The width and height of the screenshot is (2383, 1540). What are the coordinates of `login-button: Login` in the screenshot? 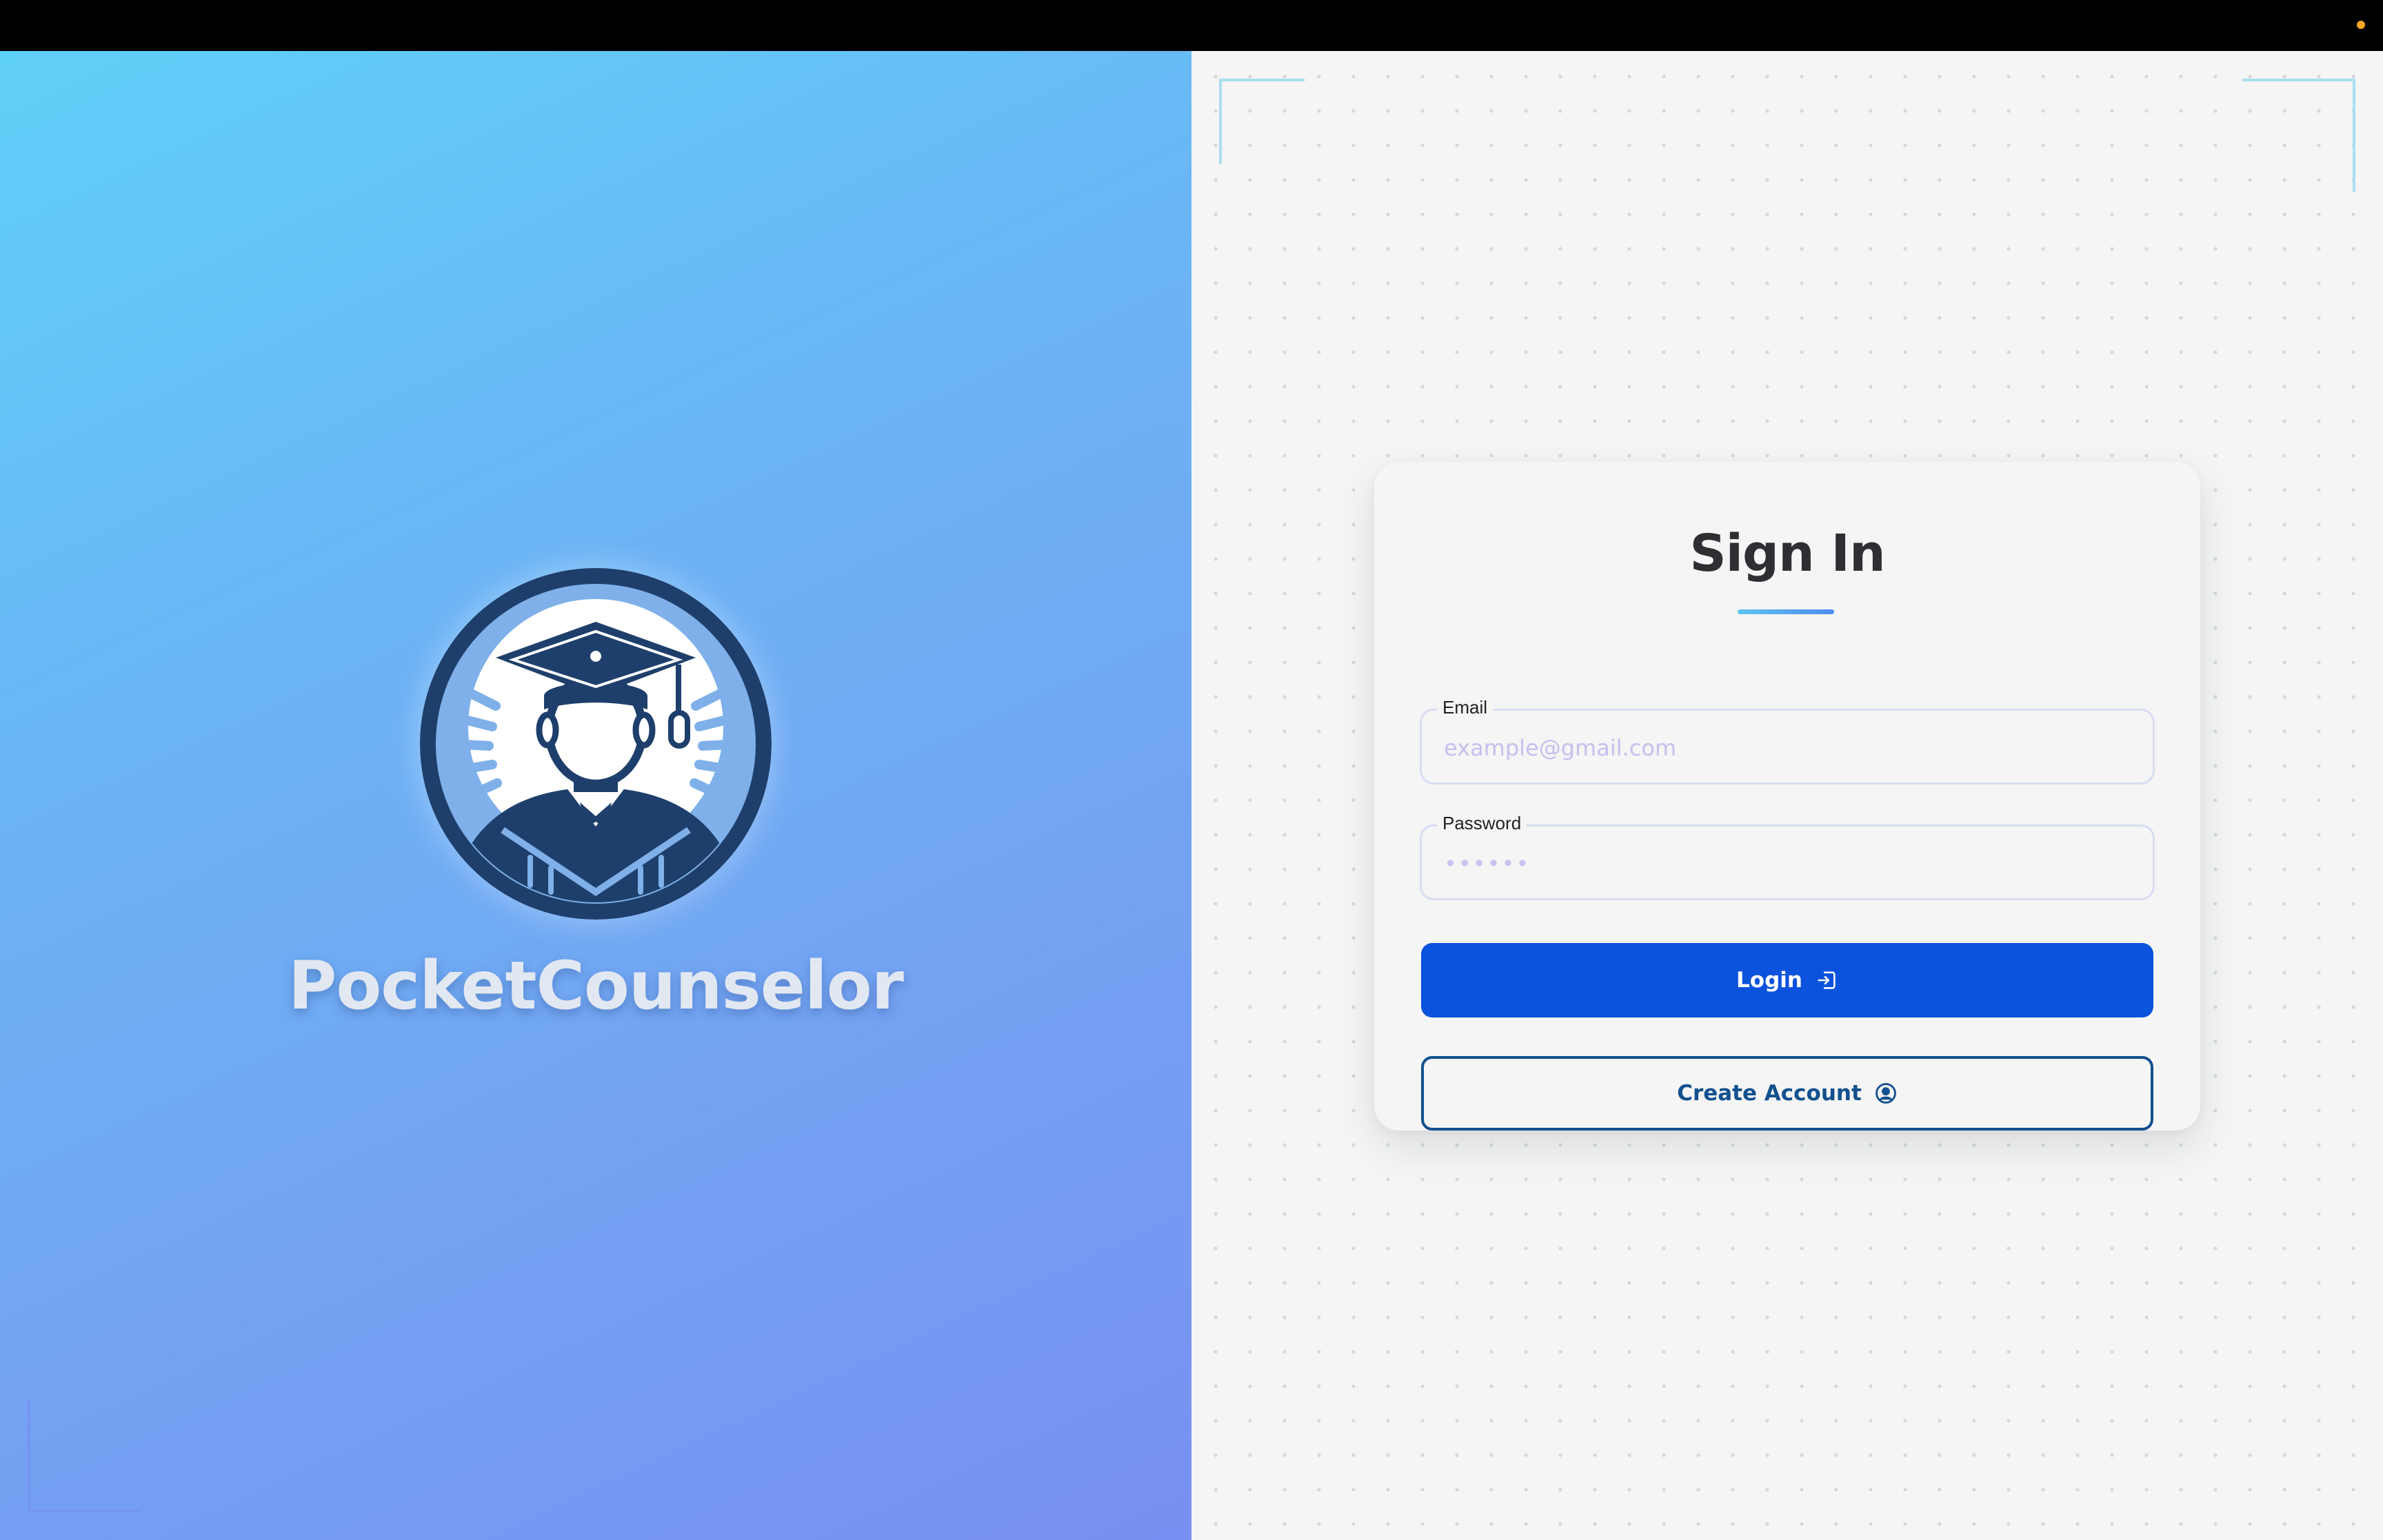 It's located at (1787, 980).